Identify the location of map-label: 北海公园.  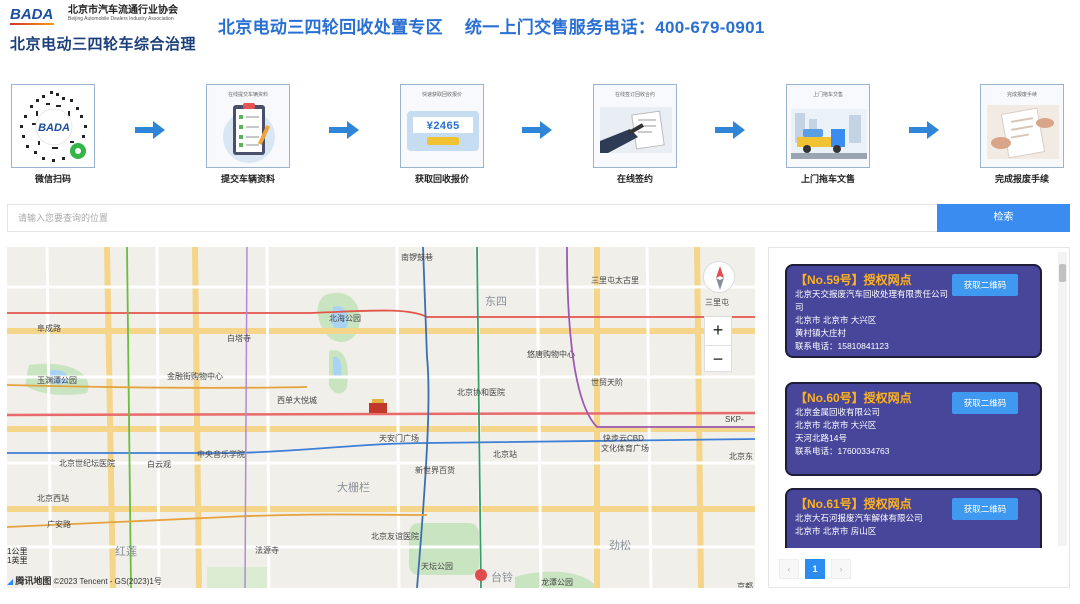
(345, 318).